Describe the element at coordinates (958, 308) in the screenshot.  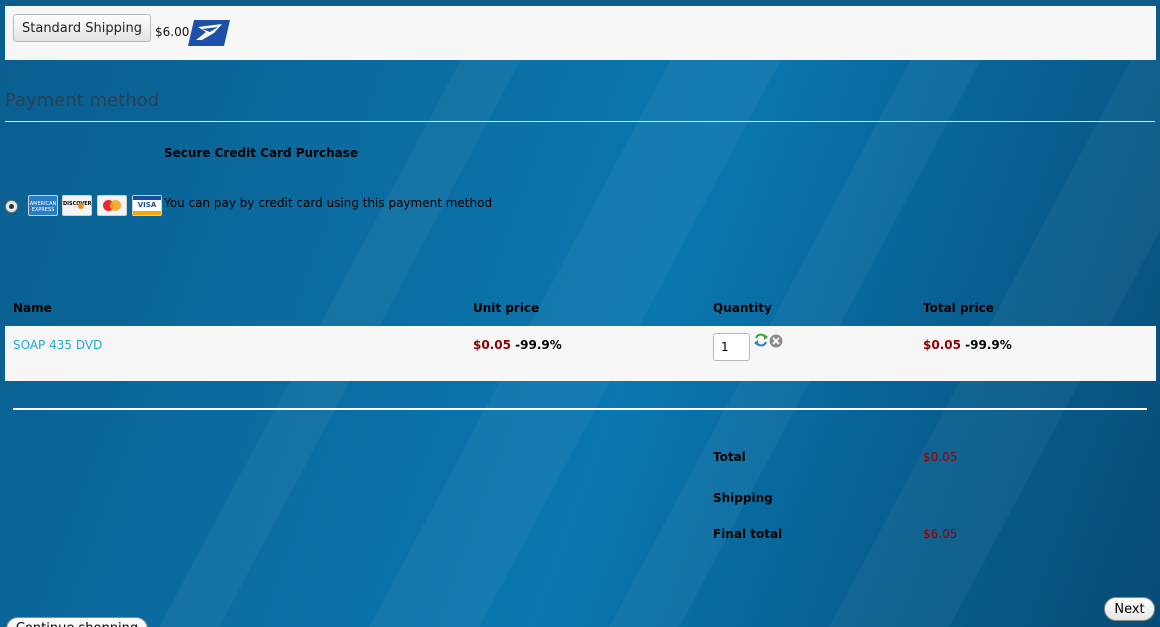
I see `column-header-total-price: Total price` at that location.